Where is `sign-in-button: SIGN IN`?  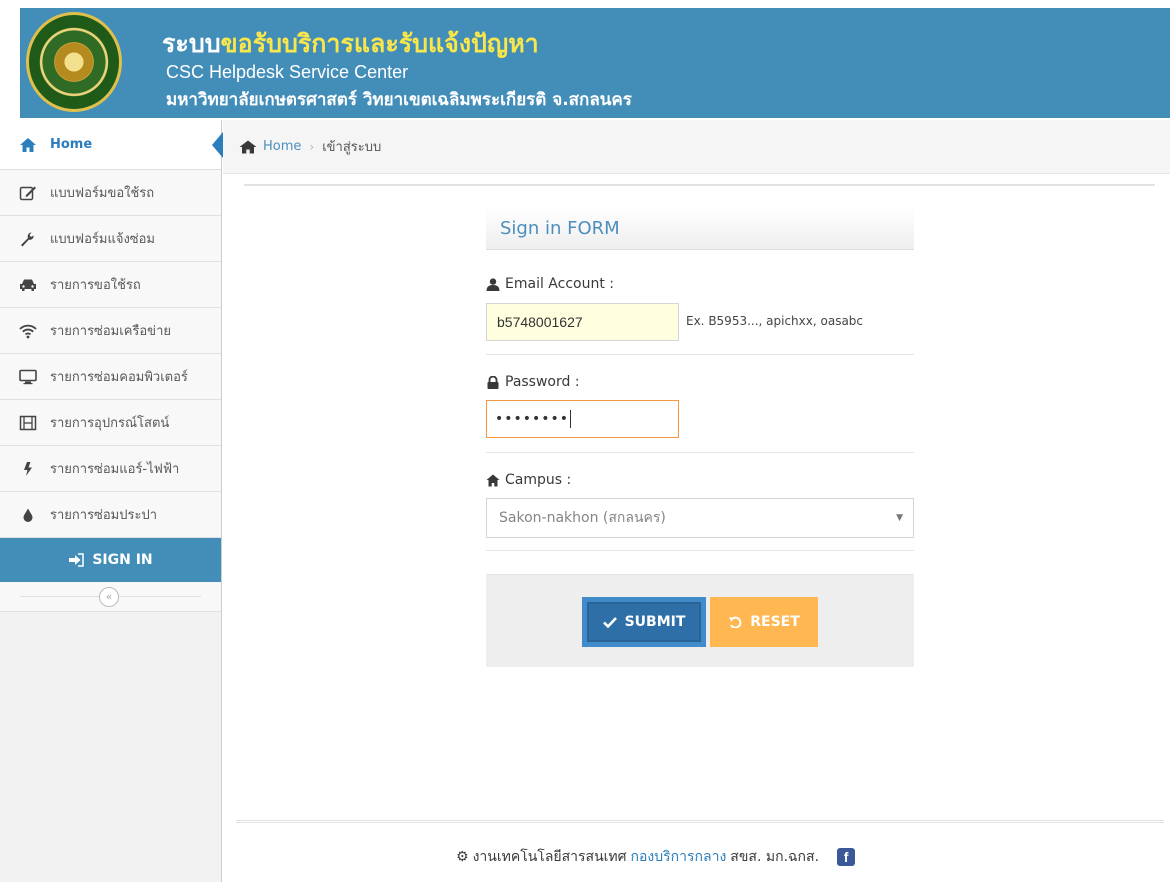 sign-in-button: SIGN IN is located at coordinates (110, 560).